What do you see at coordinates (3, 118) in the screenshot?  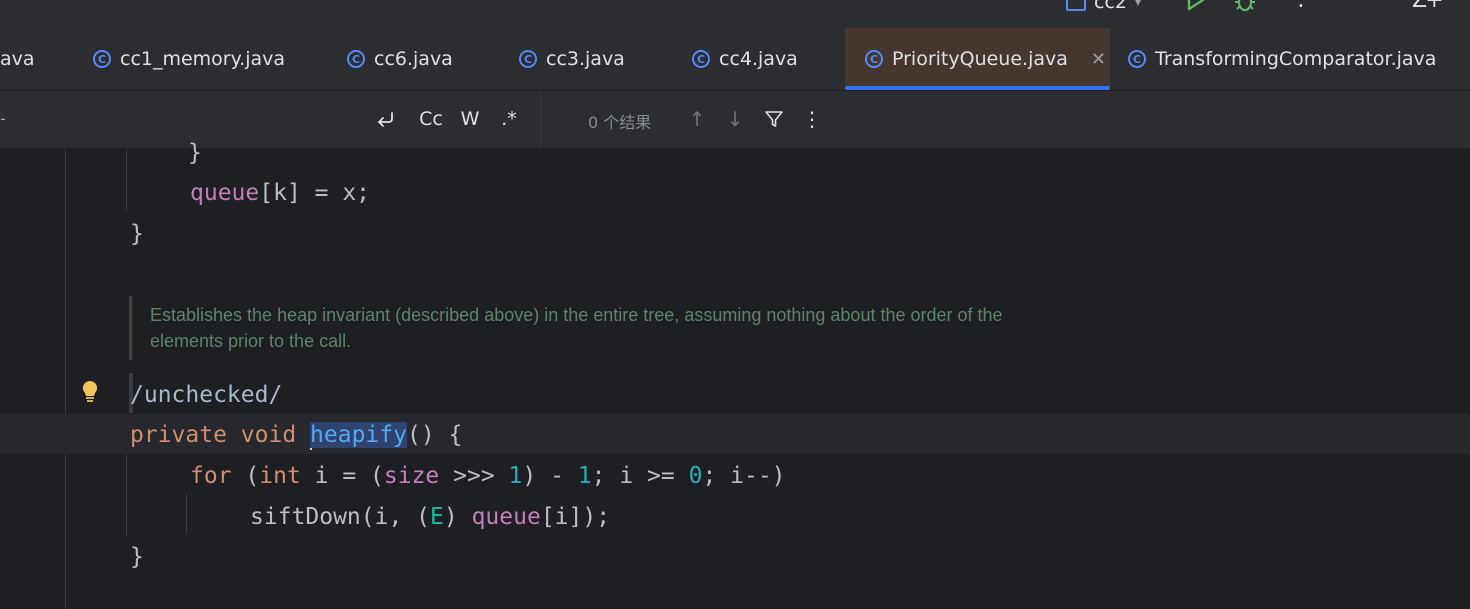 I see `search-field-edge: -` at bounding box center [3, 118].